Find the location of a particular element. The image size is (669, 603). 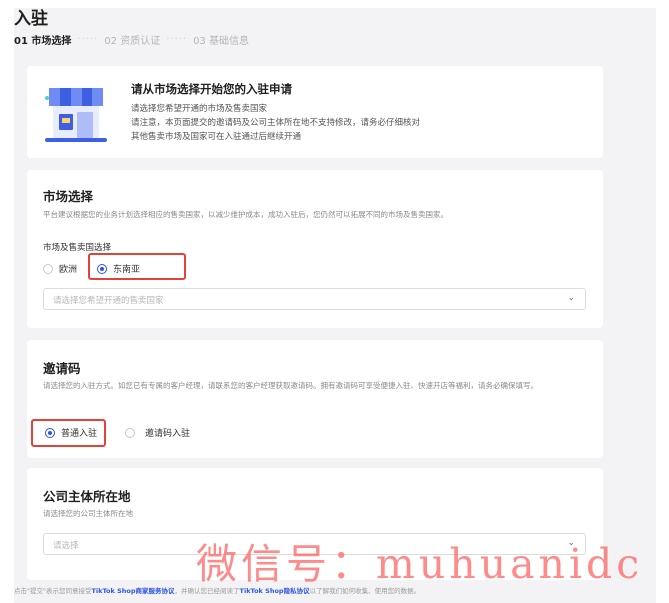

step-qualification: 02 资质认证 is located at coordinates (132, 41).